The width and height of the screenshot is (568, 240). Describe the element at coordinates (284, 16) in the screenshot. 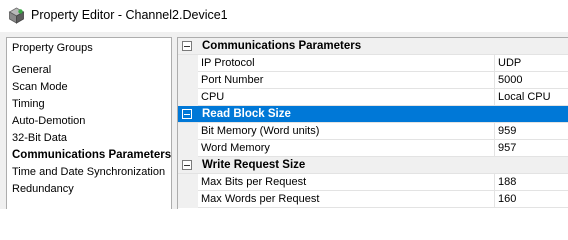

I see `title-bar: Property Editor - Channel2.Device1` at that location.